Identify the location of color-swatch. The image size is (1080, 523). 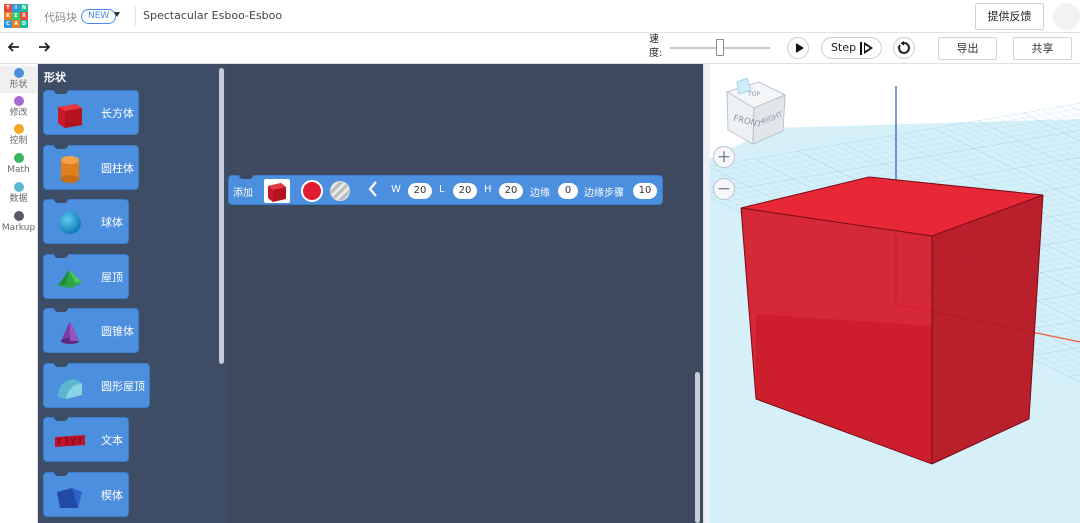
(312, 191).